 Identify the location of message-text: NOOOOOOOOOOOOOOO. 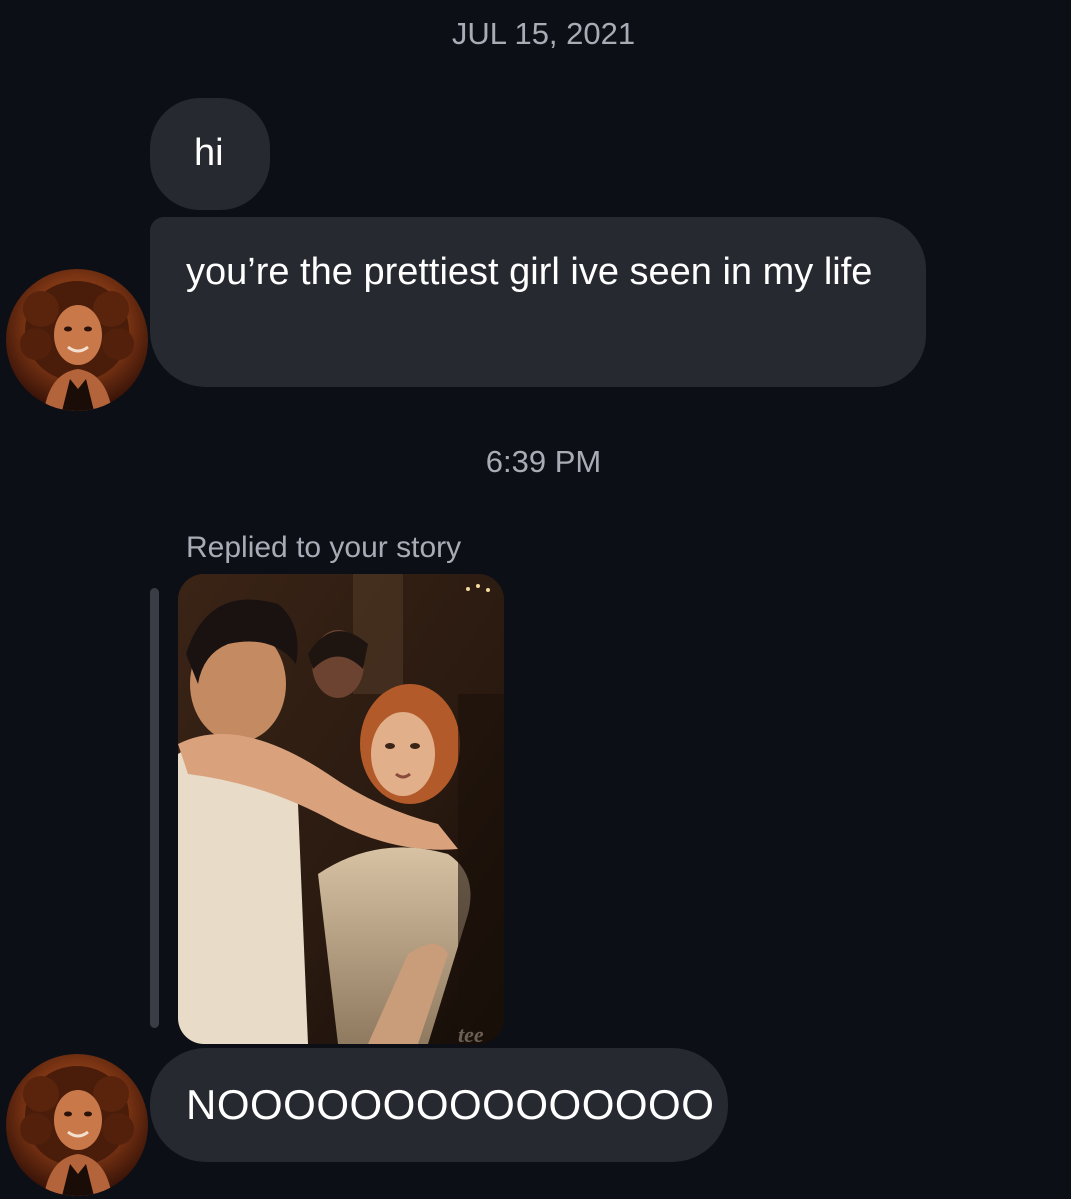
(450, 1104).